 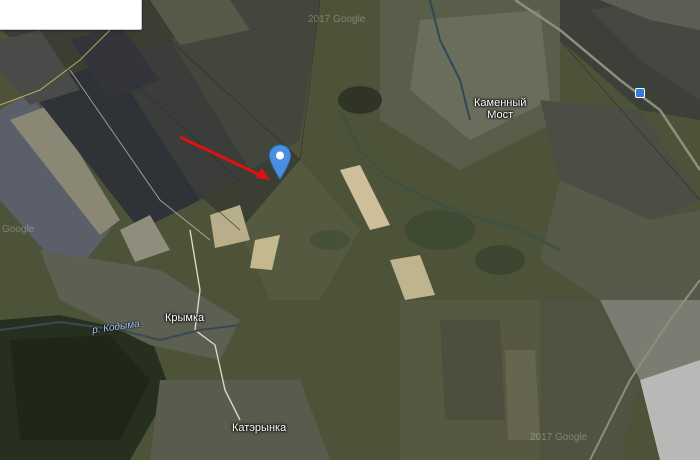 What do you see at coordinates (559, 437) in the screenshot?
I see `watermark-bottom: 2017 Google` at bounding box center [559, 437].